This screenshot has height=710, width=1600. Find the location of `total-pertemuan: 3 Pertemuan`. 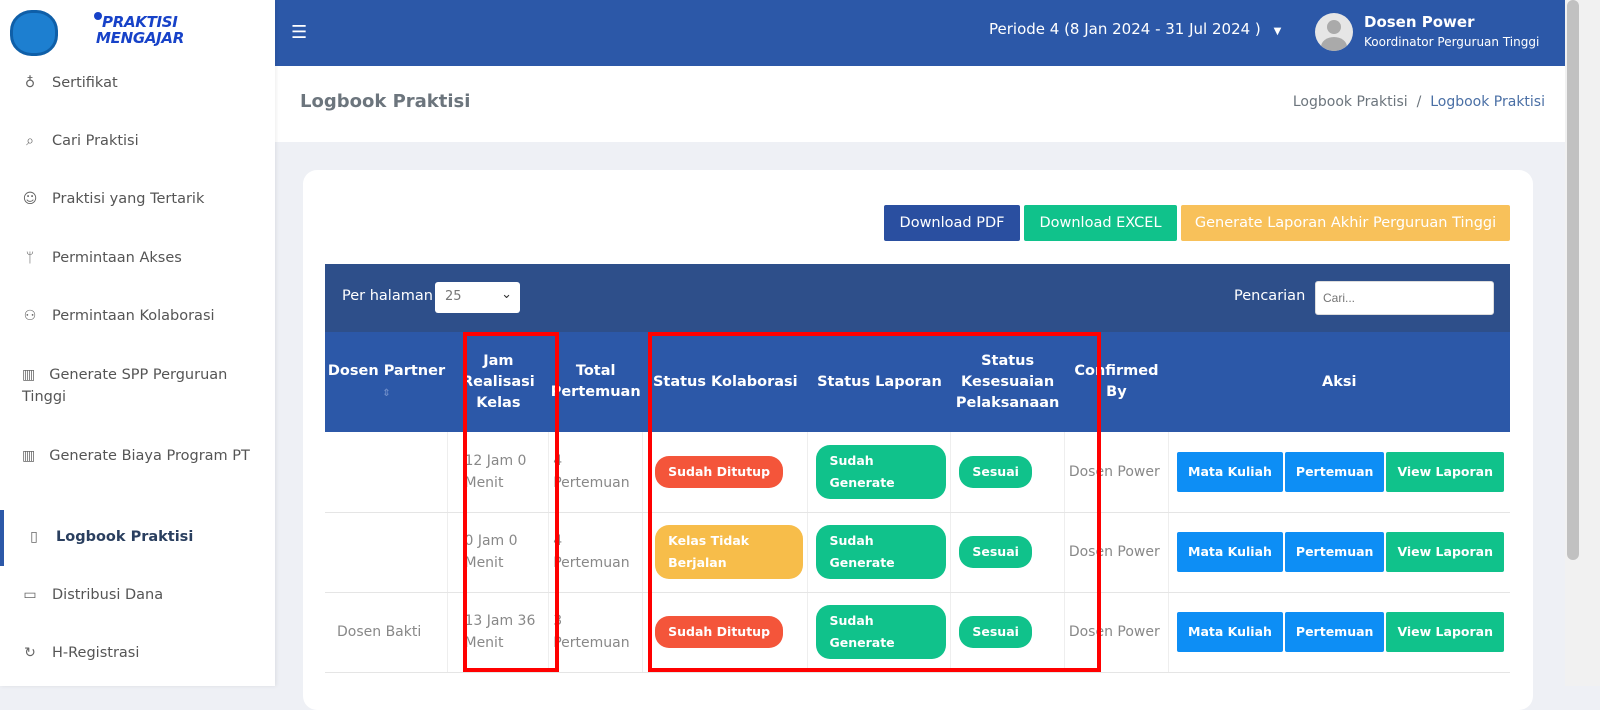

total-pertemuan: 3 Pertemuan is located at coordinates (595, 632).